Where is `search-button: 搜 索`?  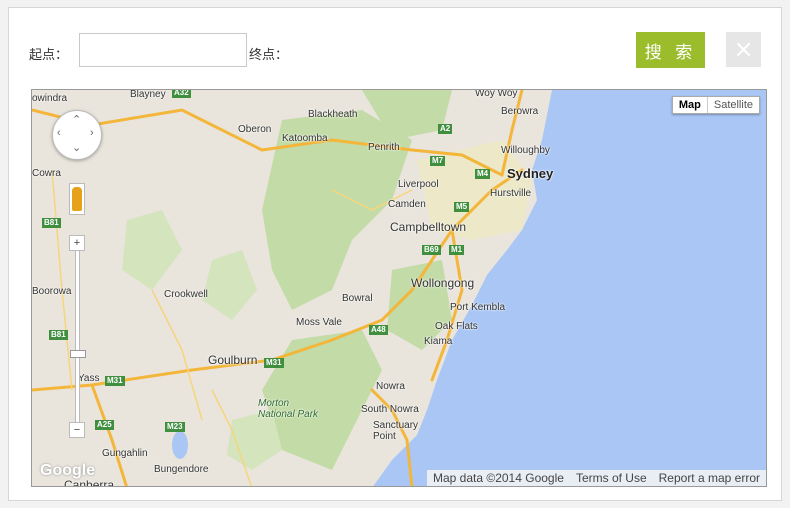 search-button: 搜 索 is located at coordinates (670, 50).